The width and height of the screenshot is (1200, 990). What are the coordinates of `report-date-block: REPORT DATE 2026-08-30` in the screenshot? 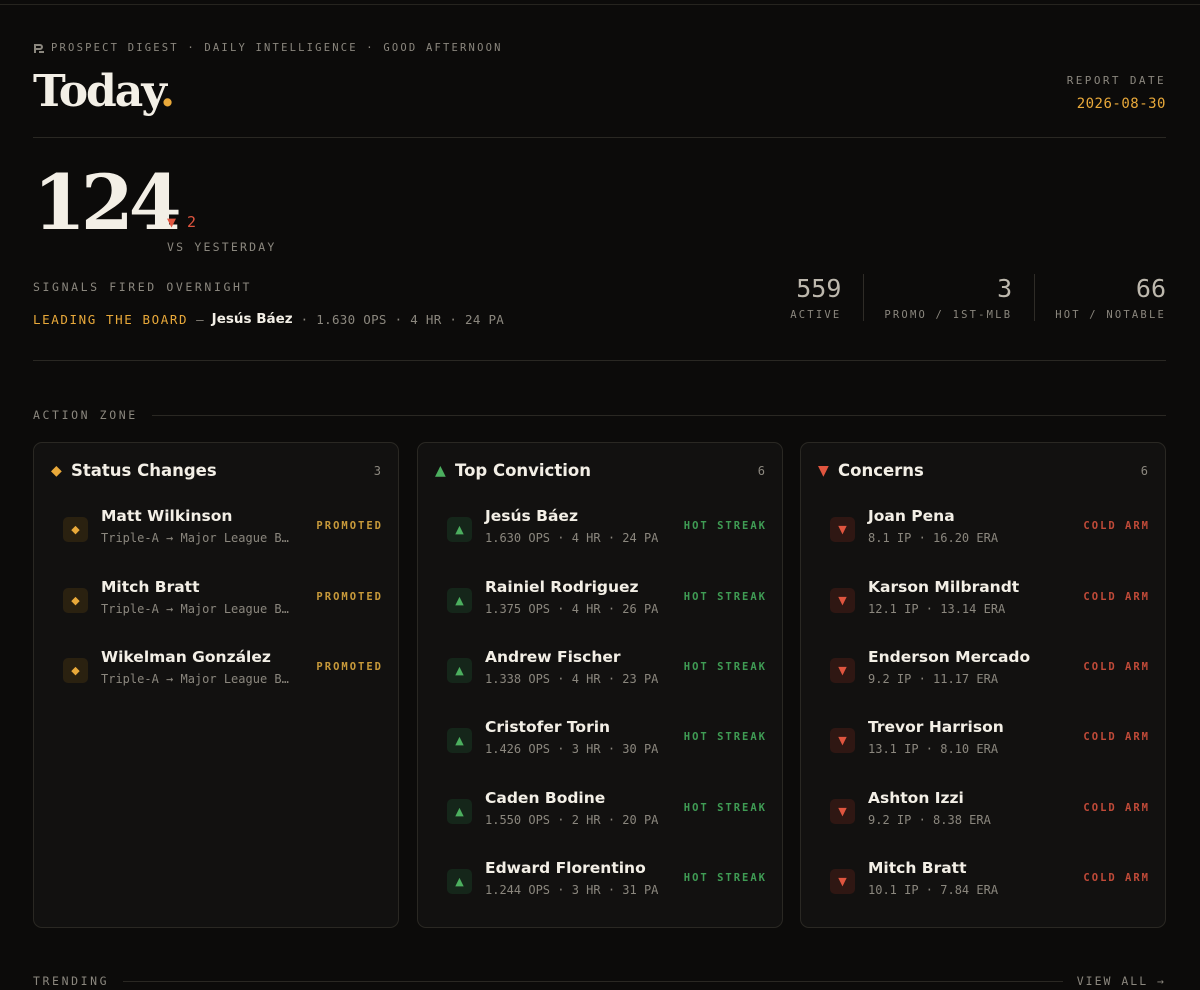 It's located at (1116, 93).